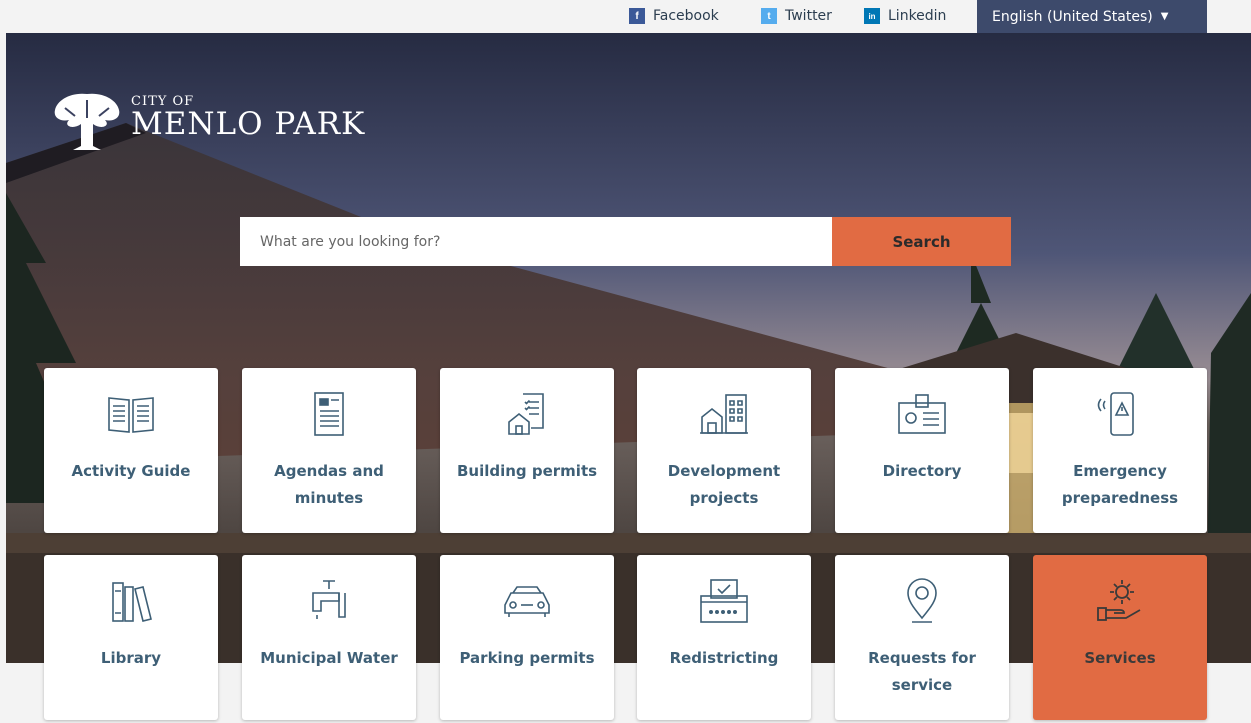 Image resolution: width=1251 pixels, height=723 pixels. What do you see at coordinates (1120, 414) in the screenshot?
I see `phone-alert-icon` at bounding box center [1120, 414].